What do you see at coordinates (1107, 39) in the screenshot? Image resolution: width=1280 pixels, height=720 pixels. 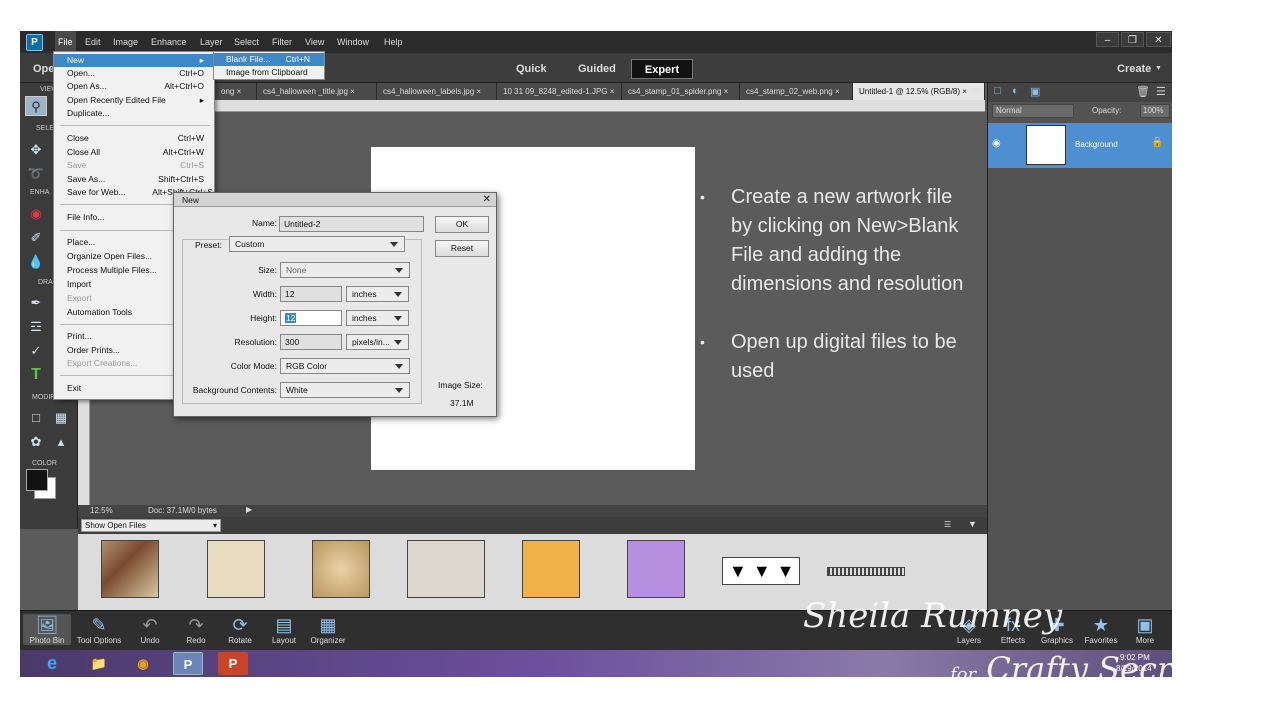 I see `minimize-icon: –` at bounding box center [1107, 39].